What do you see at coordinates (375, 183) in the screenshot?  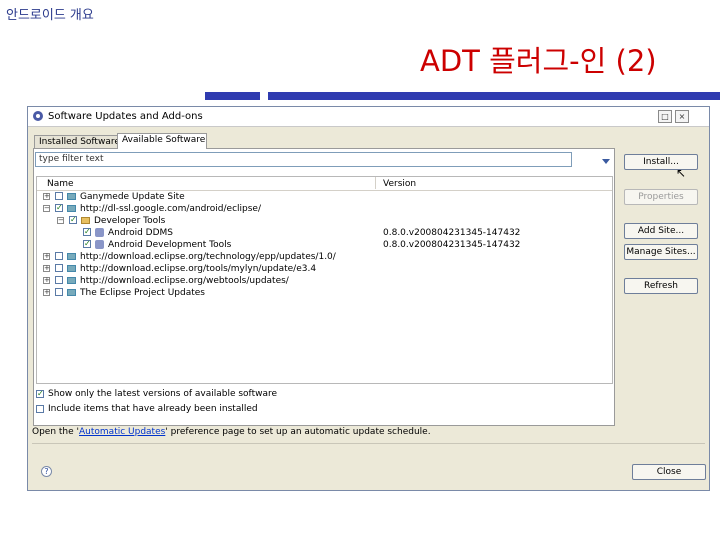 I see `column-separator` at bounding box center [375, 183].